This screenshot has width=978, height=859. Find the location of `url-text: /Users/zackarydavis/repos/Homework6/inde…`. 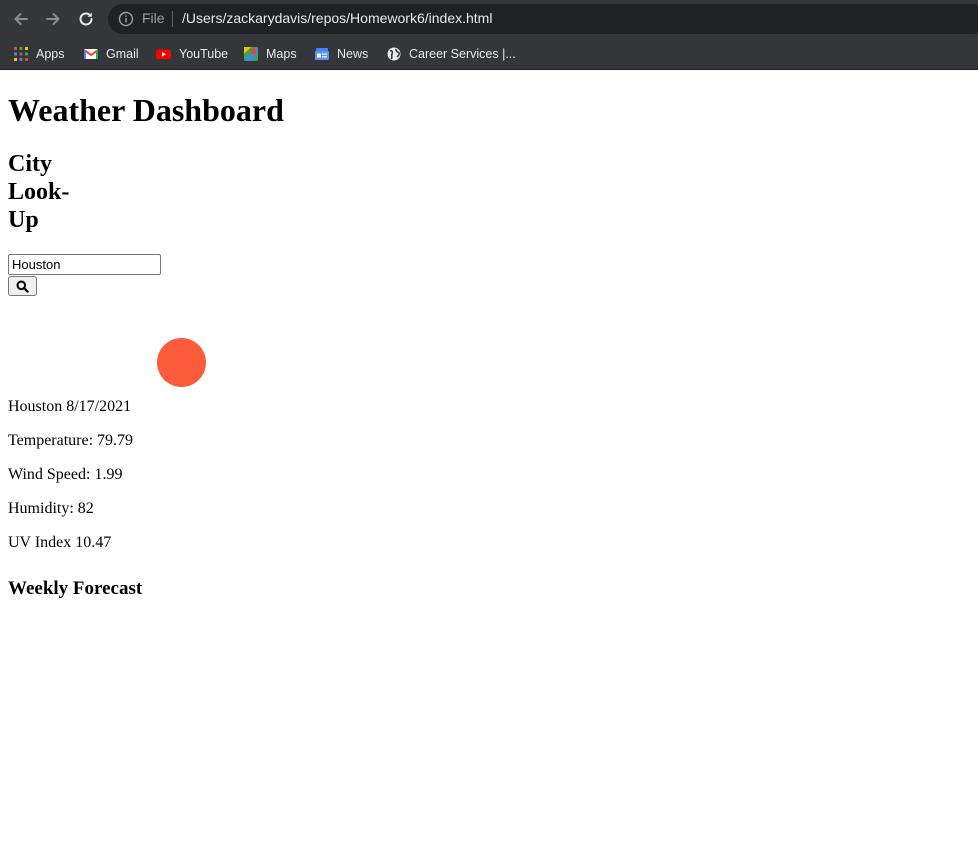

url-text: /Users/zackarydavis/repos/Homework6/inde… is located at coordinates (337, 18).